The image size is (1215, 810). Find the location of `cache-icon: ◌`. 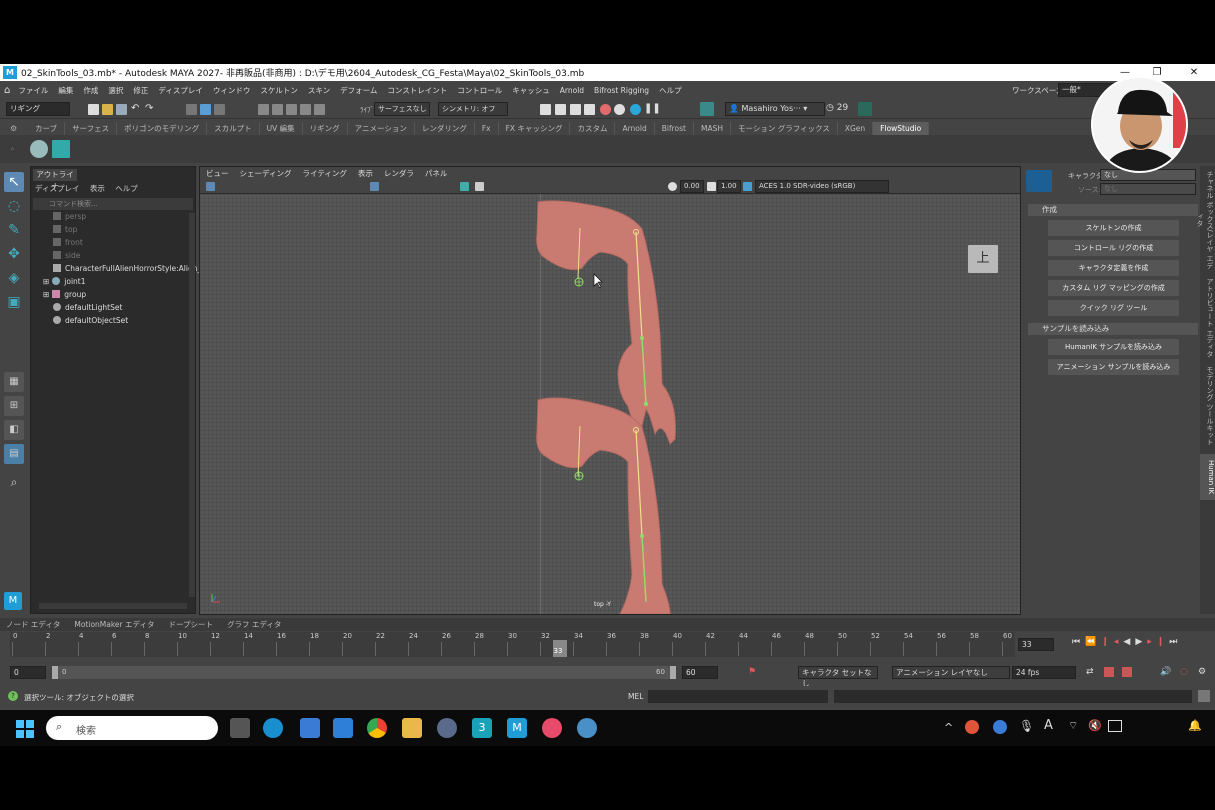

cache-icon: ◌ is located at coordinates (1184, 672).